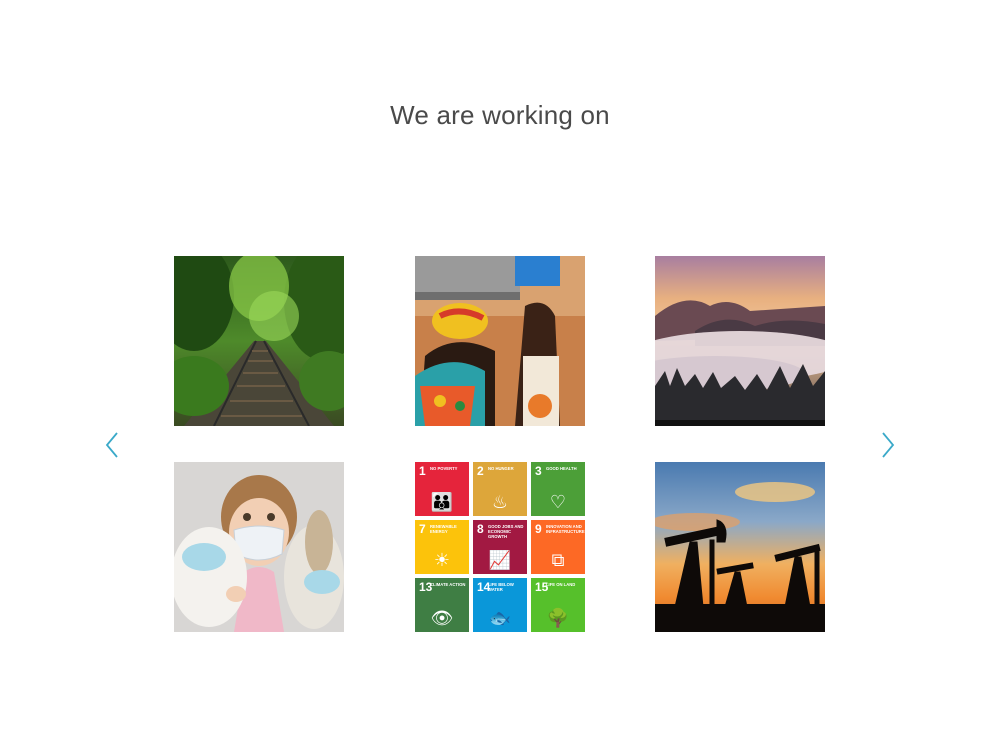 The height and width of the screenshot is (750, 1000). I want to click on tile-women-carrying-water, so click(500, 341).